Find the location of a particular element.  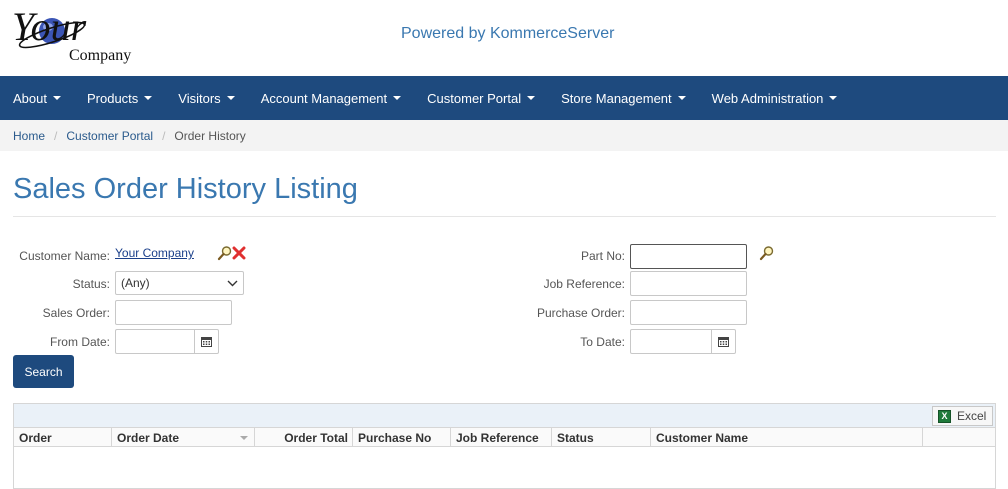

part-no-label: Part No: is located at coordinates (602, 256).